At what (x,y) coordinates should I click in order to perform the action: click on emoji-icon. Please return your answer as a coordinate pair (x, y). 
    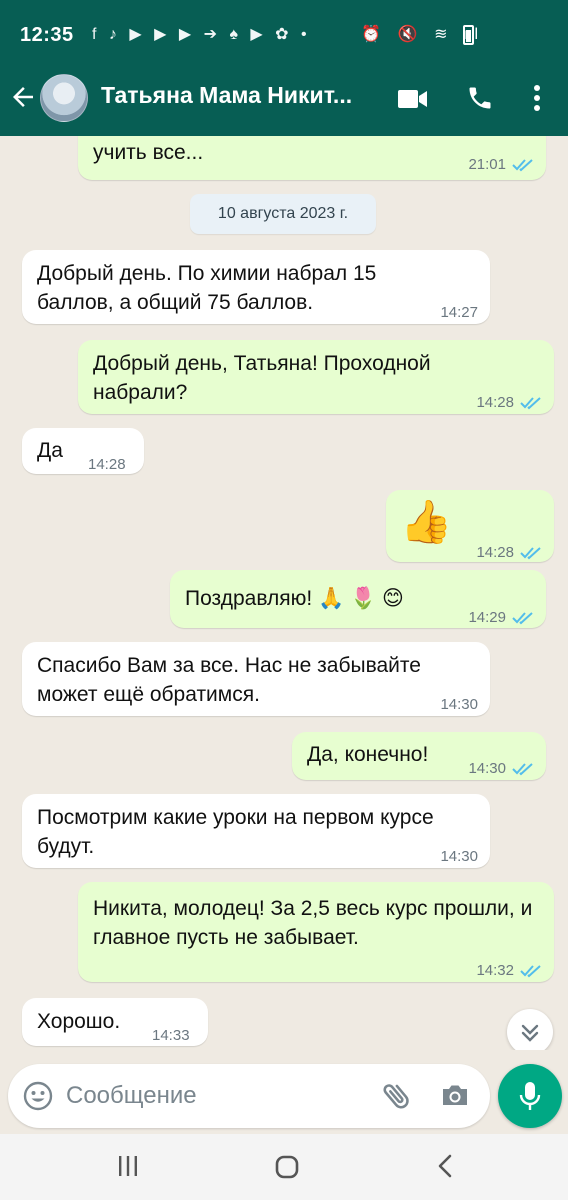
    Looking at the image, I should click on (38, 1096).